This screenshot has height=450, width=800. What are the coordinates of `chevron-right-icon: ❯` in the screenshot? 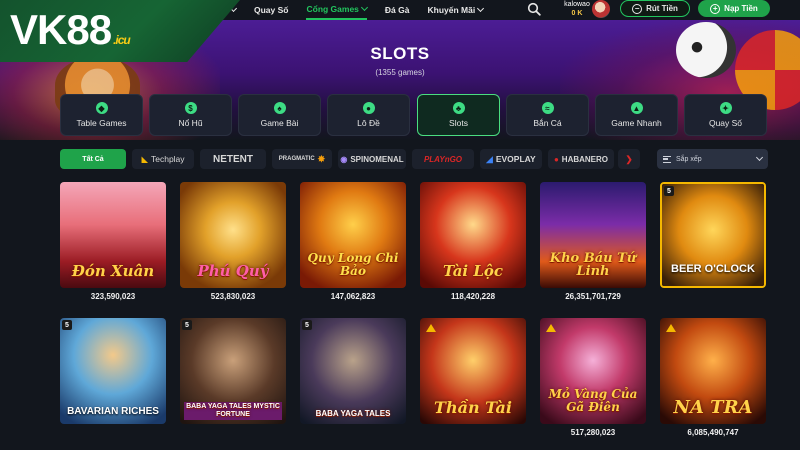 It's located at (629, 158).